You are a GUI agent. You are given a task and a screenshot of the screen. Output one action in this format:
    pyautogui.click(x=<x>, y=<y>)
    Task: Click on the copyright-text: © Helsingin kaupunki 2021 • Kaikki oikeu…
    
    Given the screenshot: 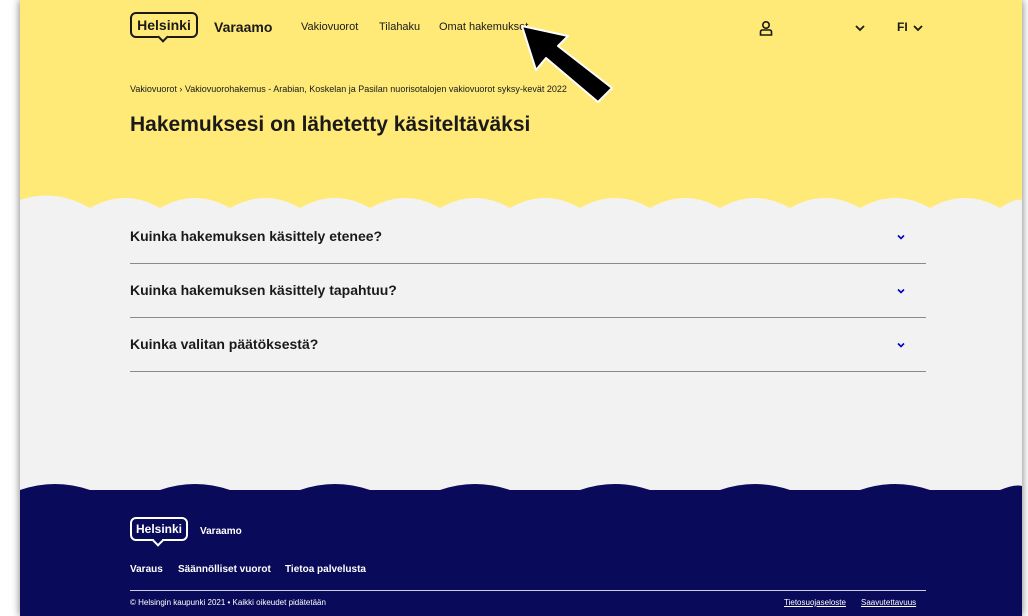 What is the action you would take?
    pyautogui.click(x=228, y=602)
    